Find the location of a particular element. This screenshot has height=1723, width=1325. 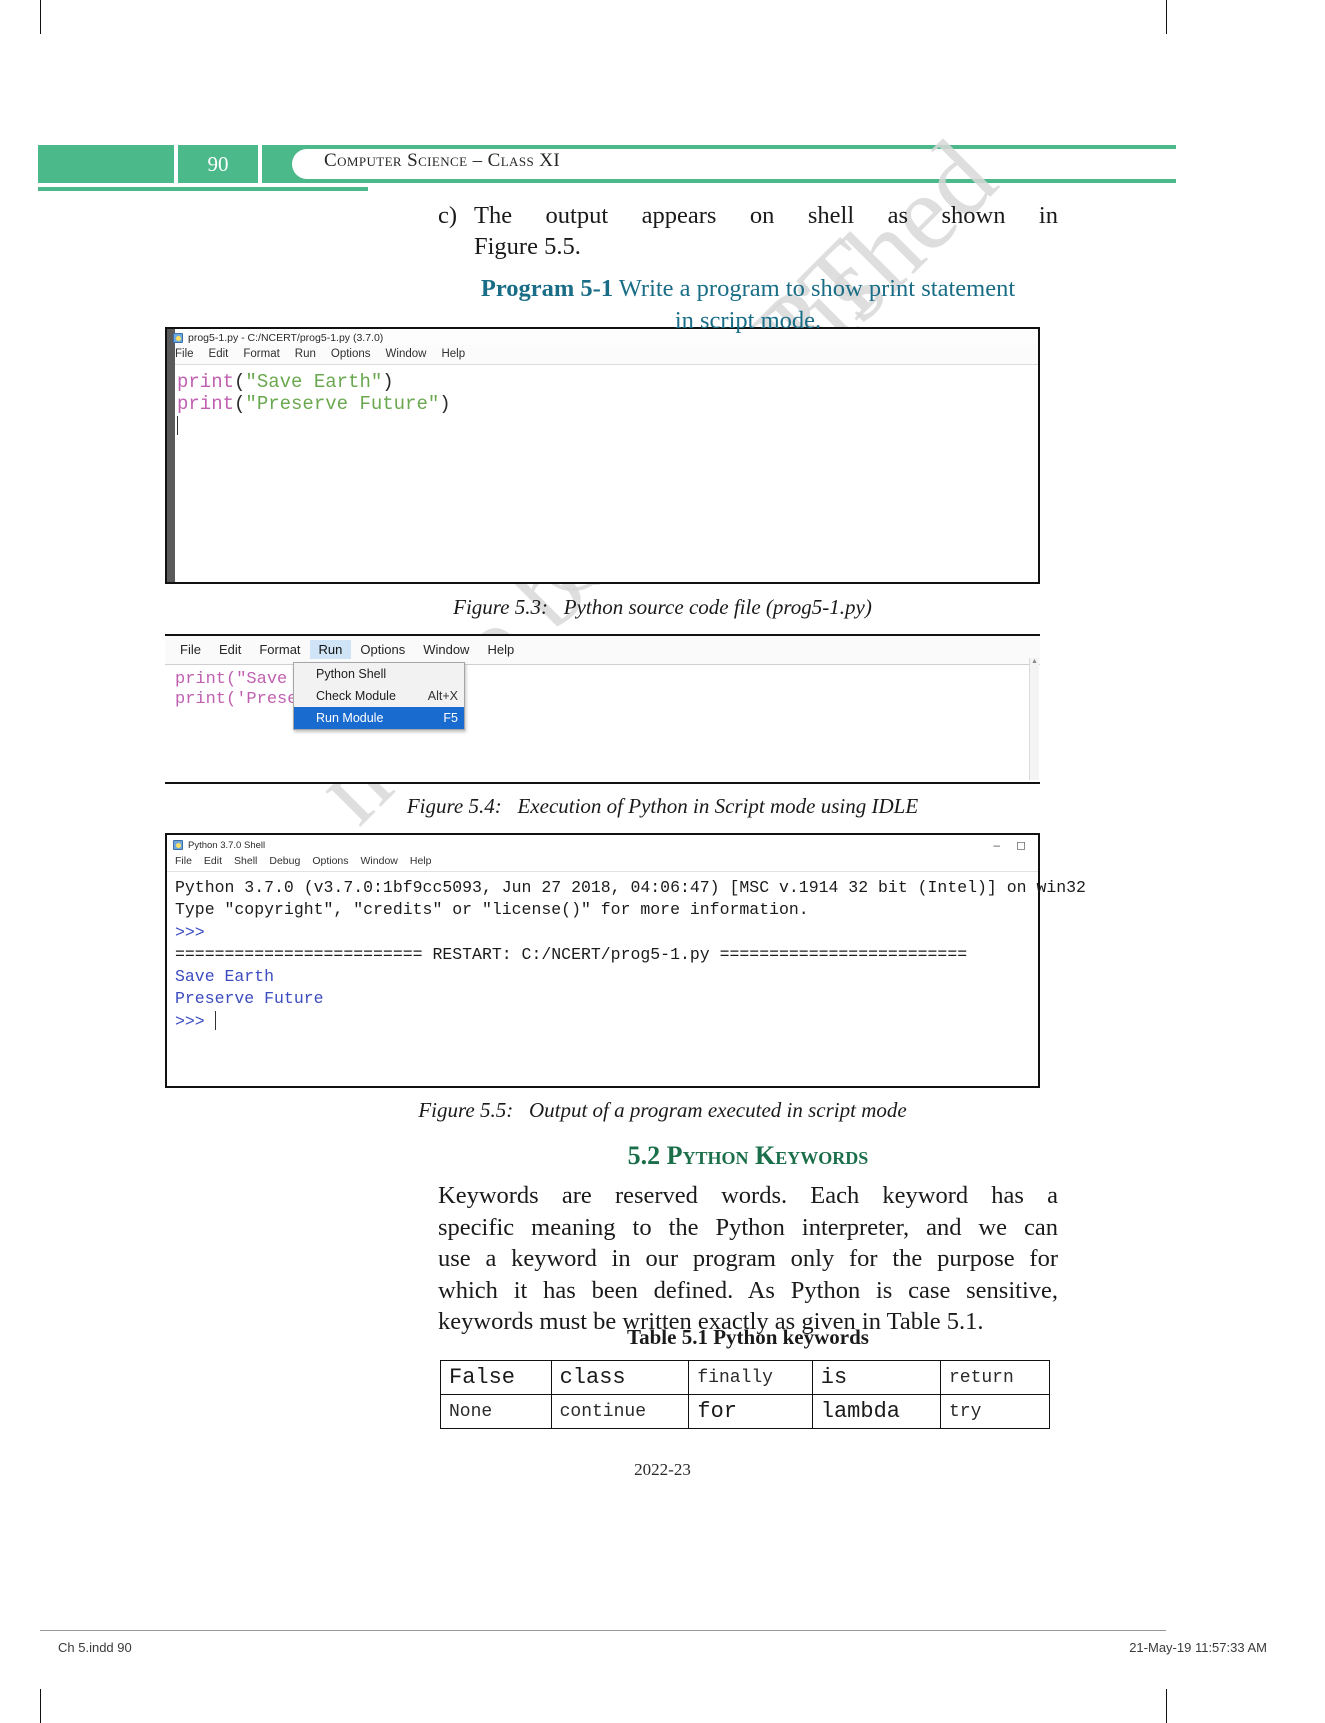

list-item-c-line-1: The output appears on shell as shown in is located at coordinates (766, 215).